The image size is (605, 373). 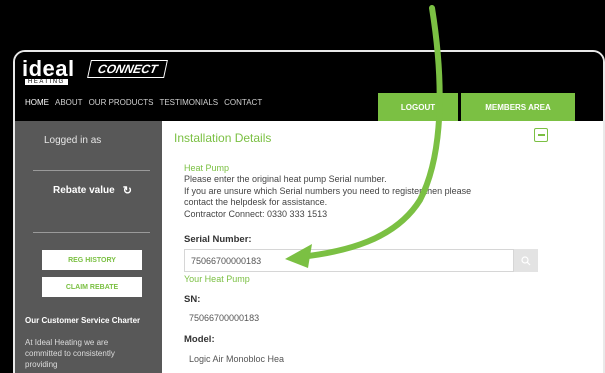 I want to click on nav-contact: CONTACT, so click(x=243, y=102).